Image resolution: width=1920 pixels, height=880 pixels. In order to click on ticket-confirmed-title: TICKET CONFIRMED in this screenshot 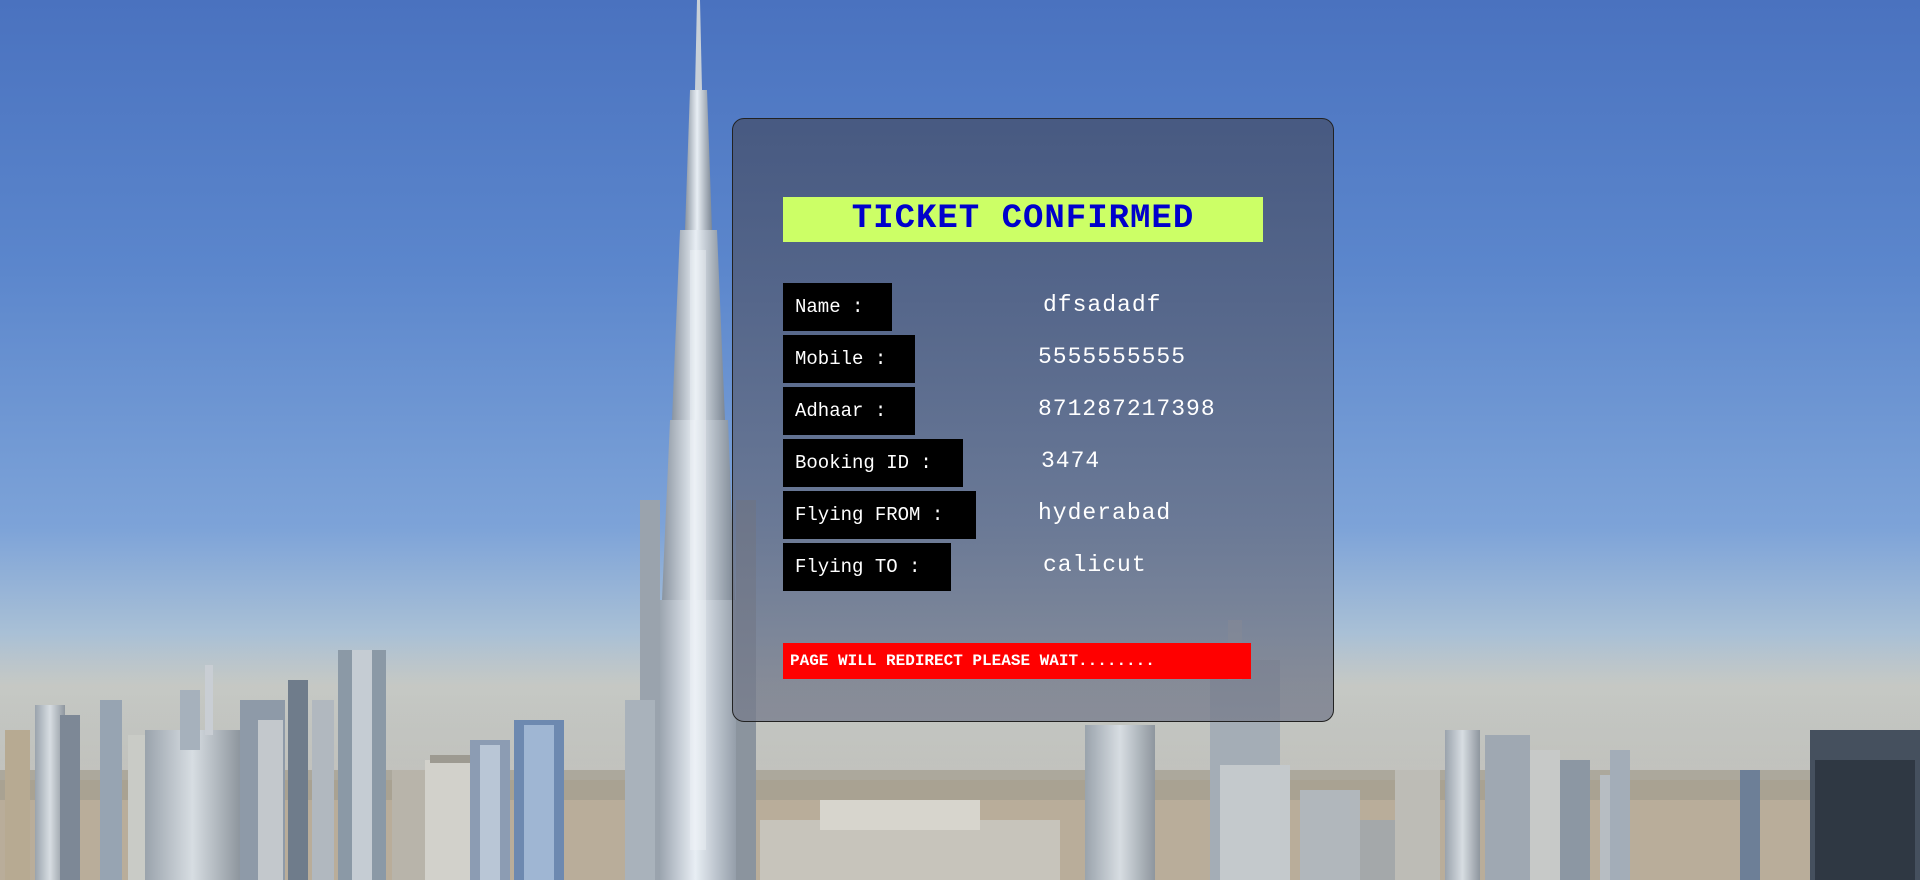, I will do `click(1023, 219)`.